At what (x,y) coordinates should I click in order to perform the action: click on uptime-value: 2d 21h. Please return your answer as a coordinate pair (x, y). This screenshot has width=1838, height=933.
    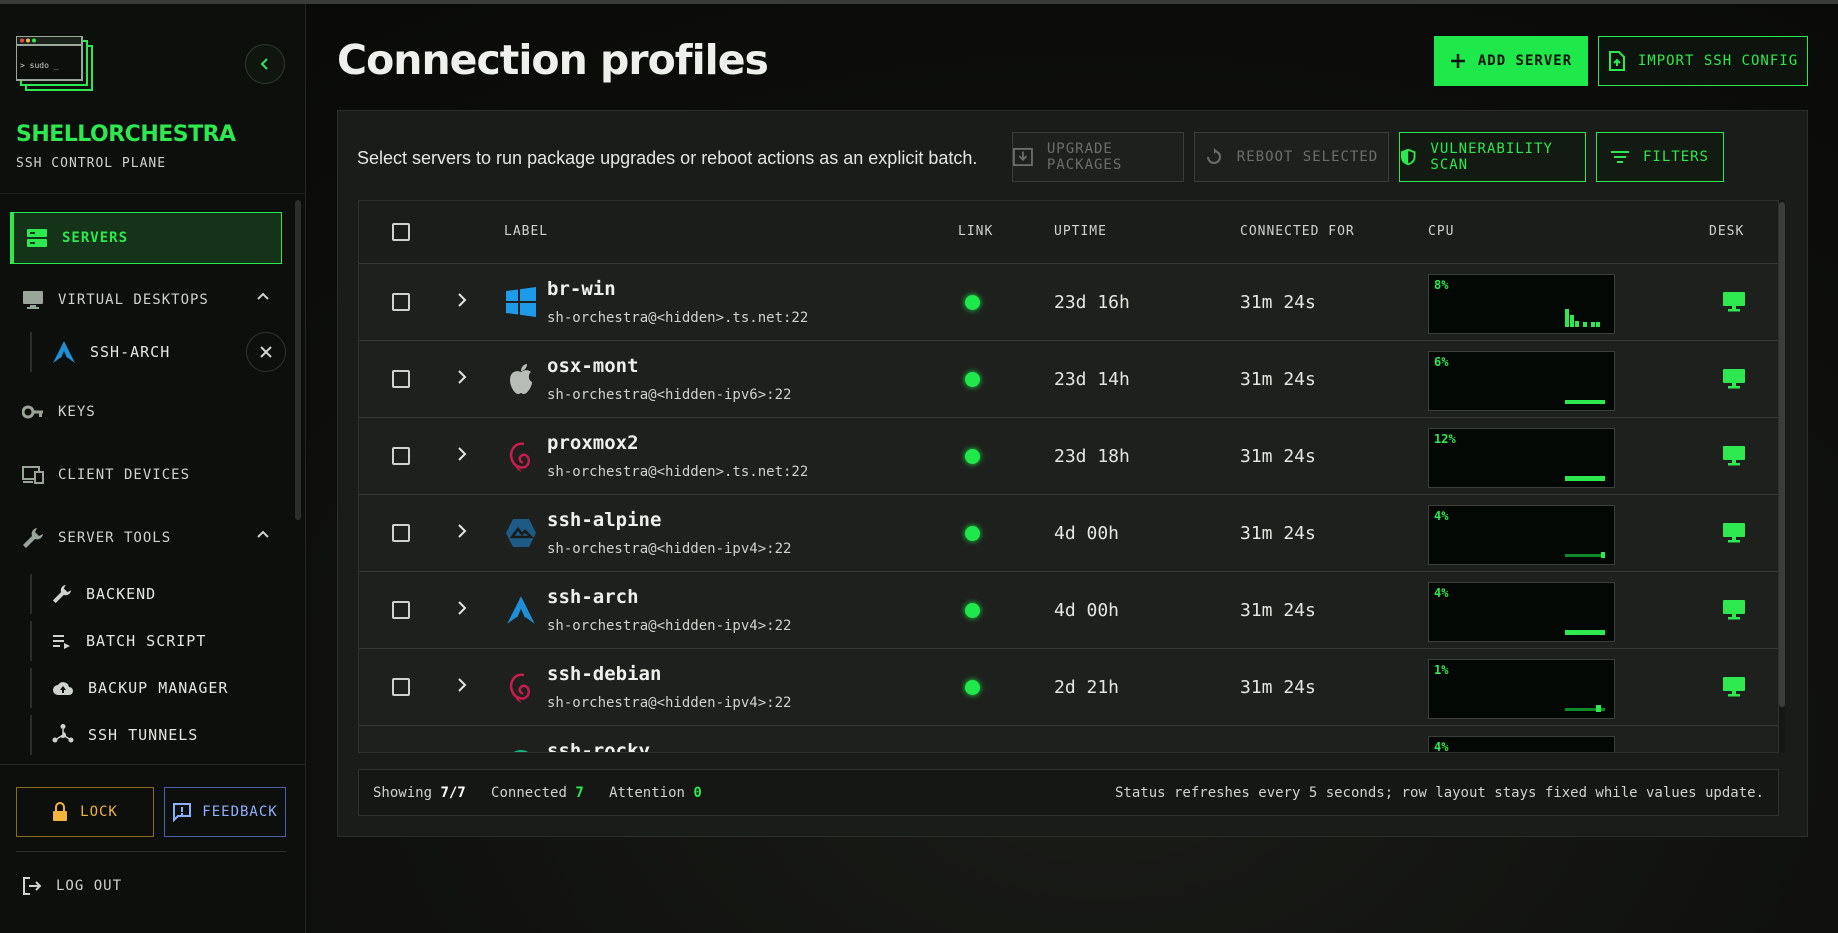
    Looking at the image, I should click on (1087, 687).